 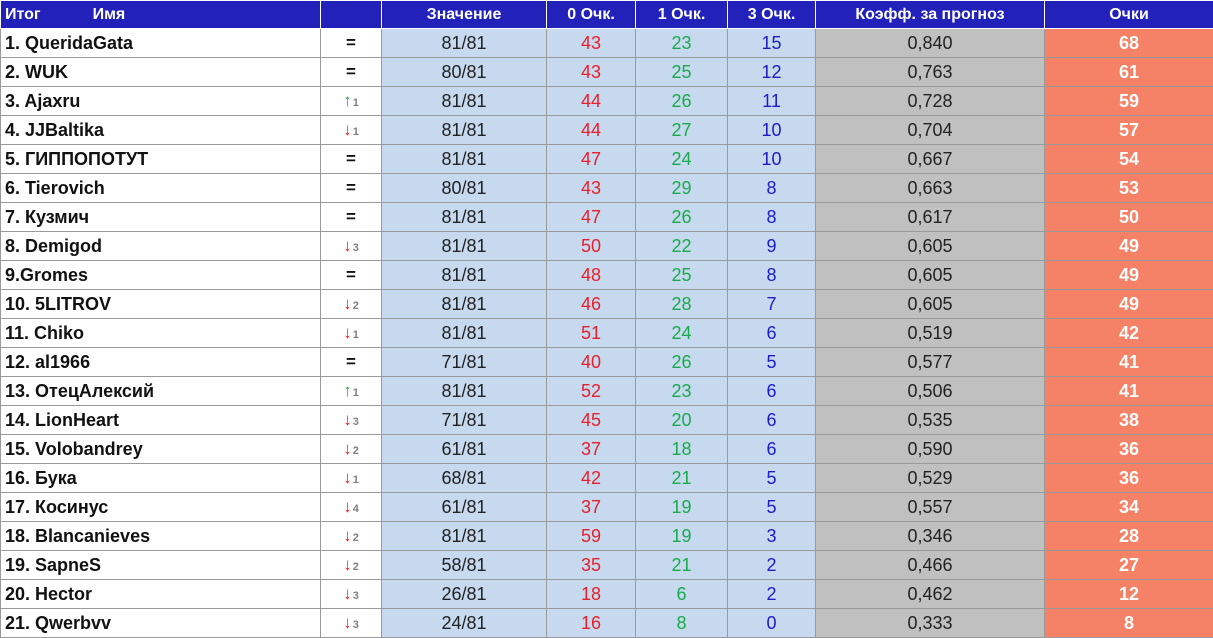 I want to click on total-points: 28, so click(x=1128, y=536).